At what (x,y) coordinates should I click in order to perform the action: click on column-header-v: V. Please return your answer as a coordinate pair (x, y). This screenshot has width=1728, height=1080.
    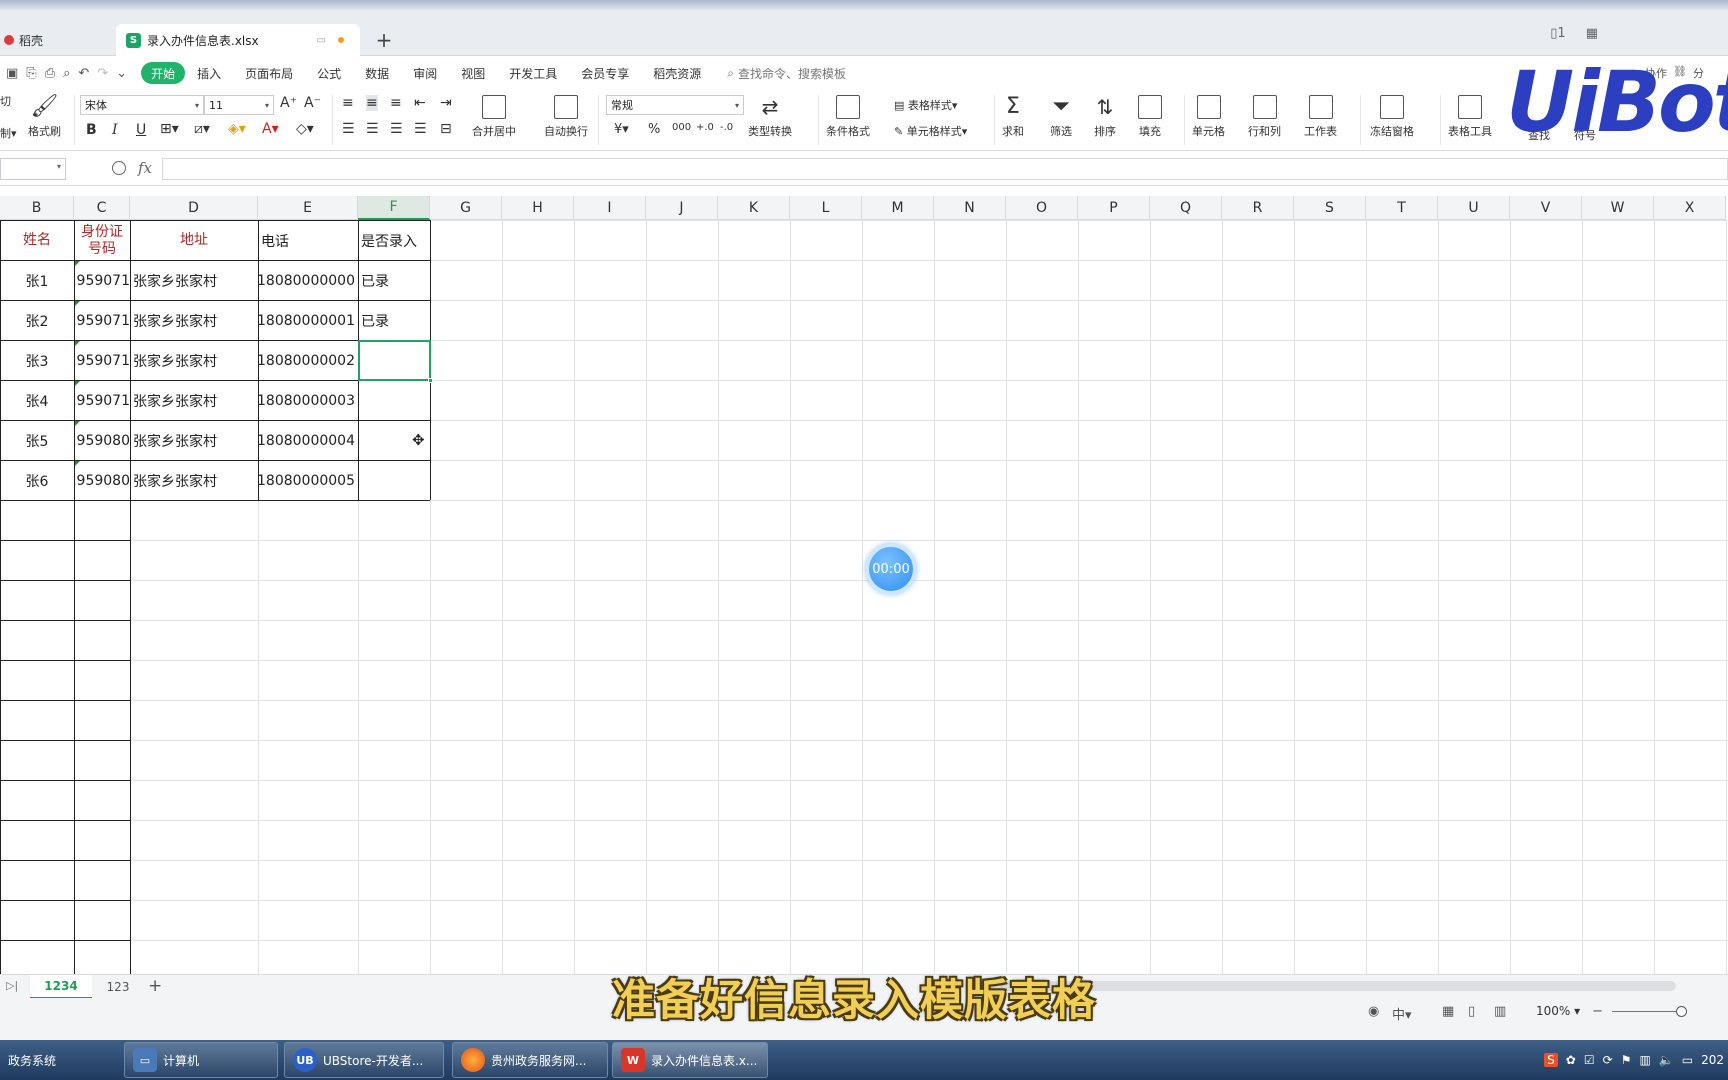
    Looking at the image, I should click on (1546, 208).